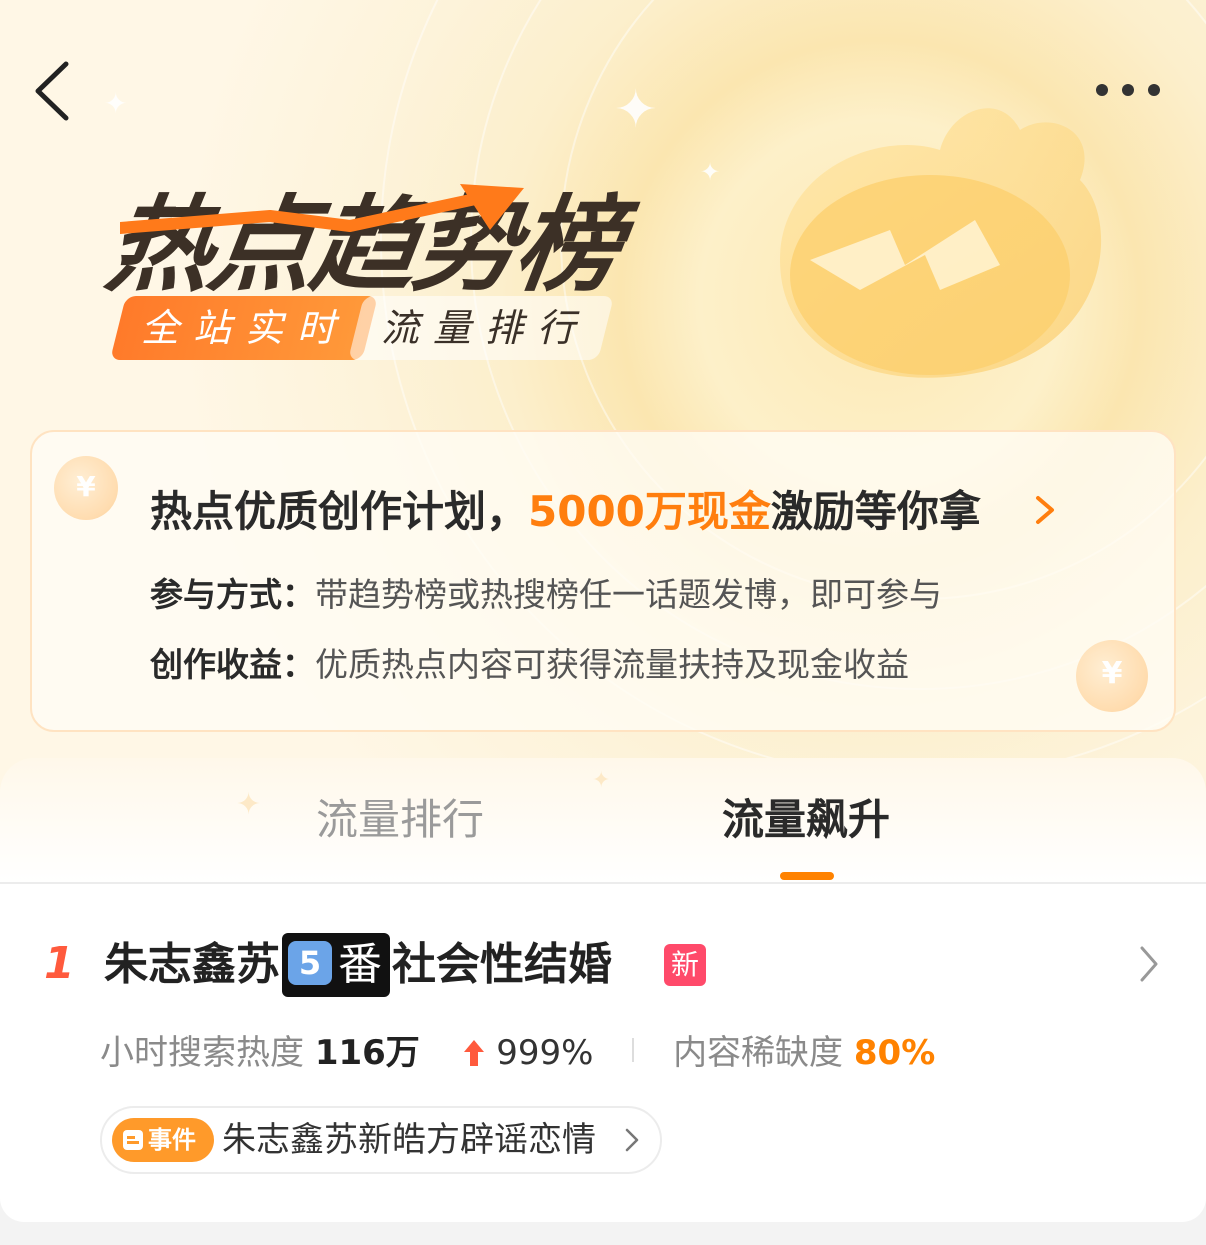 This screenshot has height=1245, width=1206. Describe the element at coordinates (133, 1140) in the screenshot. I see `document-icon` at that location.